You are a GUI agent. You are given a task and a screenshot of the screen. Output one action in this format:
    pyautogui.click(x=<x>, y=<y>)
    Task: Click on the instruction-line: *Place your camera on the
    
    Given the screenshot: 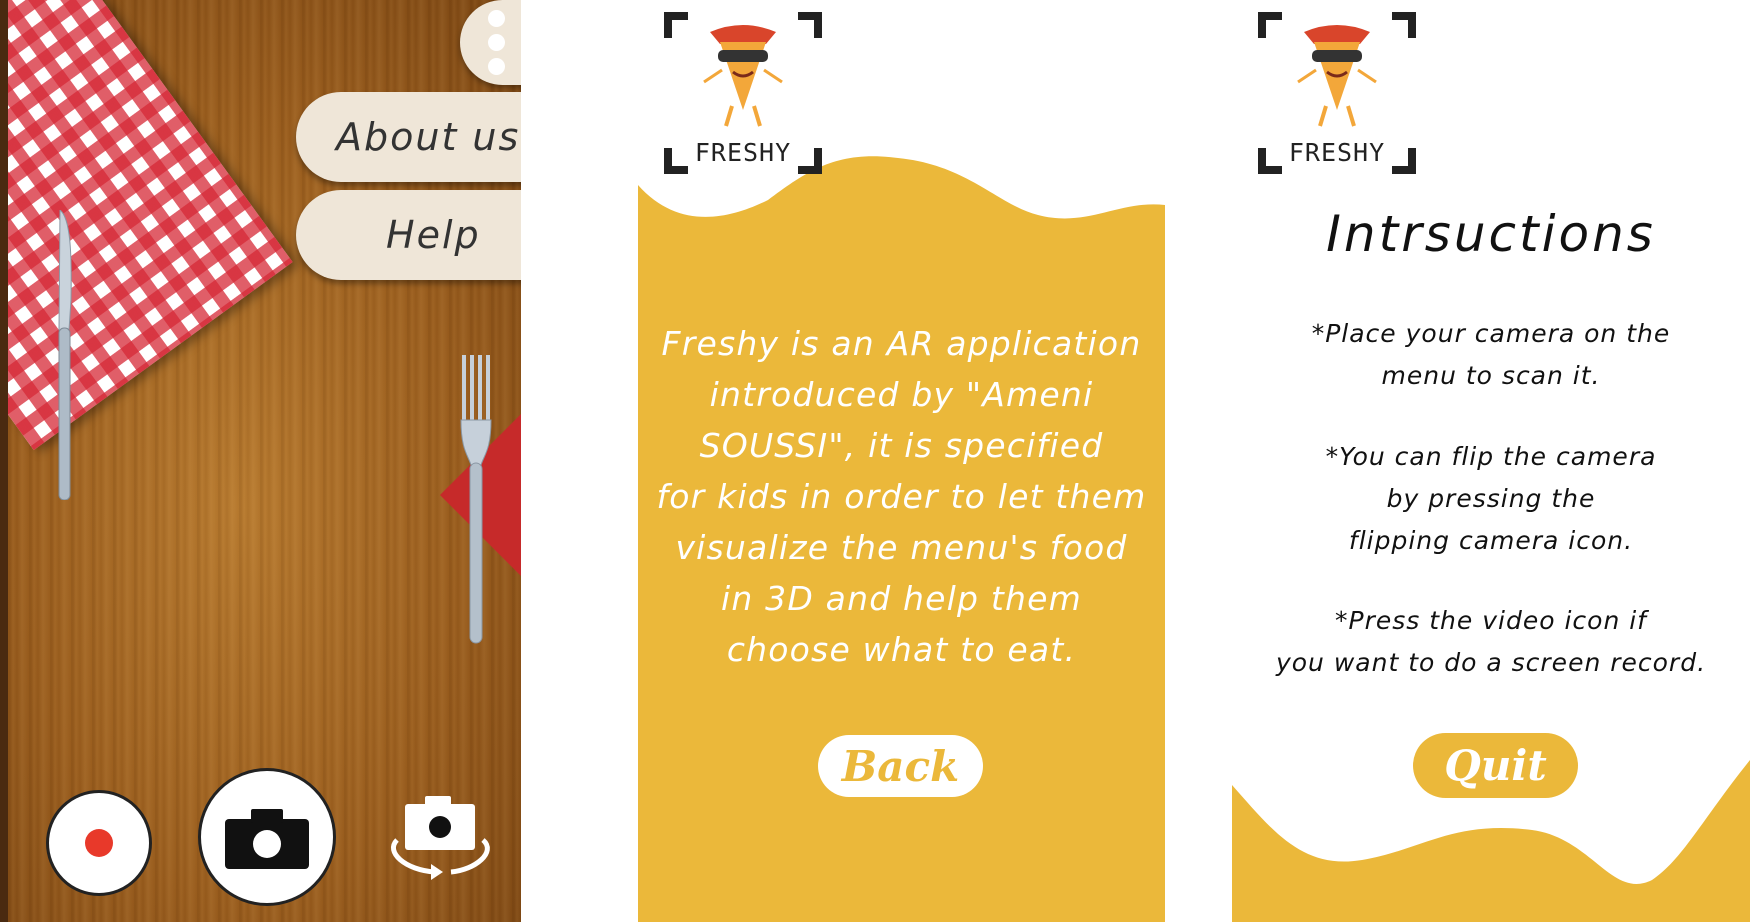 What is the action you would take?
    pyautogui.click(x=1491, y=333)
    